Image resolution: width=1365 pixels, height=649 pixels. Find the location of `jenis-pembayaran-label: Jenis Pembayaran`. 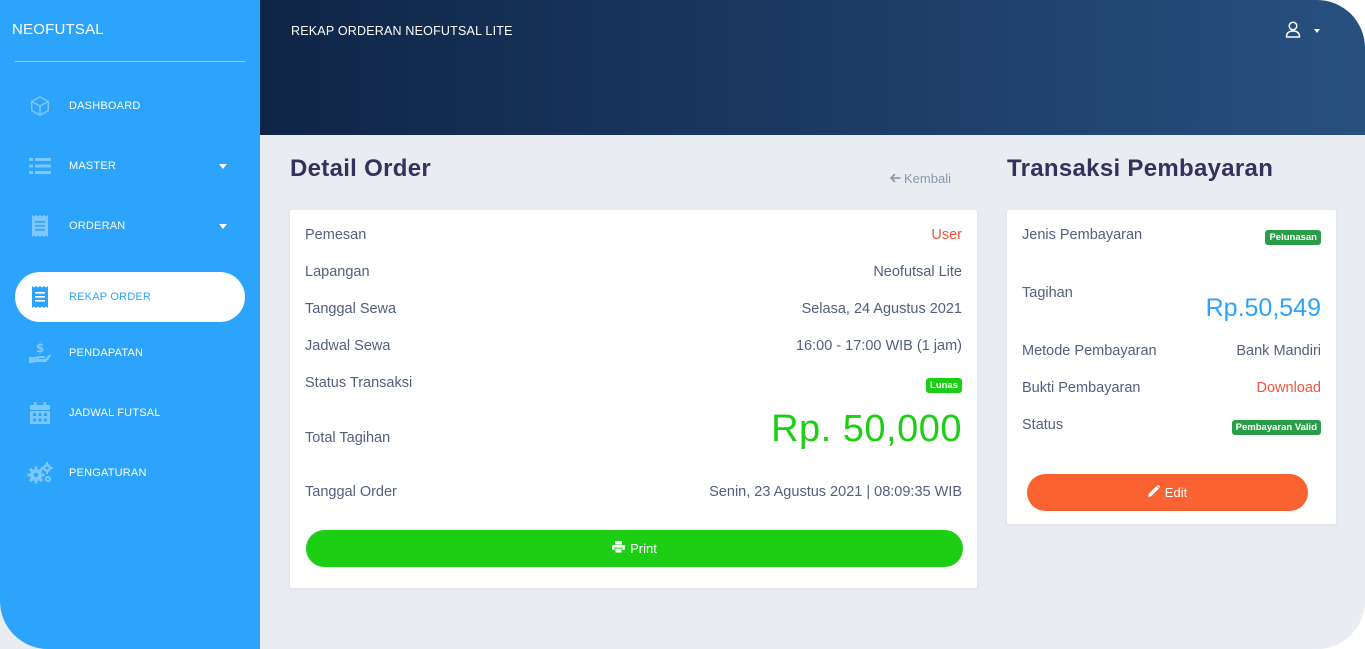

jenis-pembayaran-label: Jenis Pembayaran is located at coordinates (1082, 235).